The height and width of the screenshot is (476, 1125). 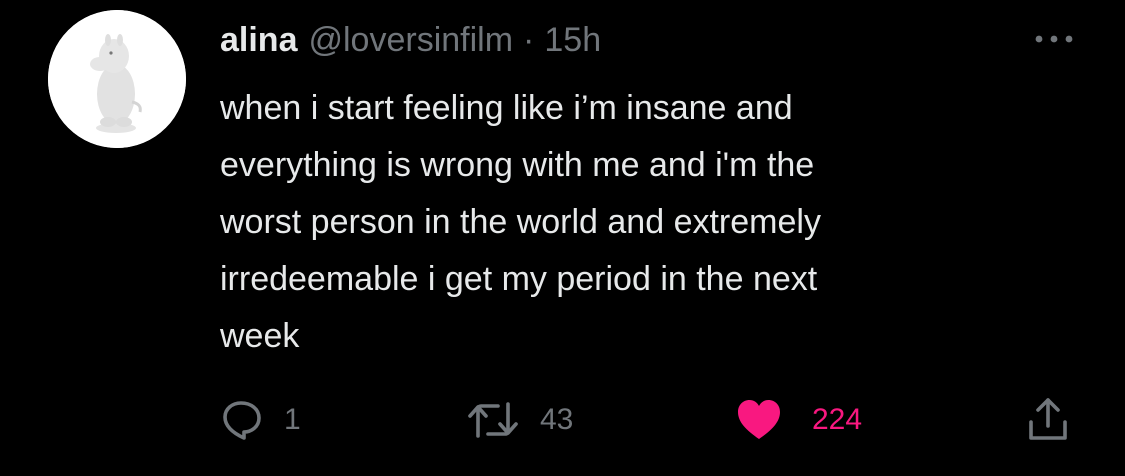 What do you see at coordinates (242, 420) in the screenshot?
I see `reply-icon` at bounding box center [242, 420].